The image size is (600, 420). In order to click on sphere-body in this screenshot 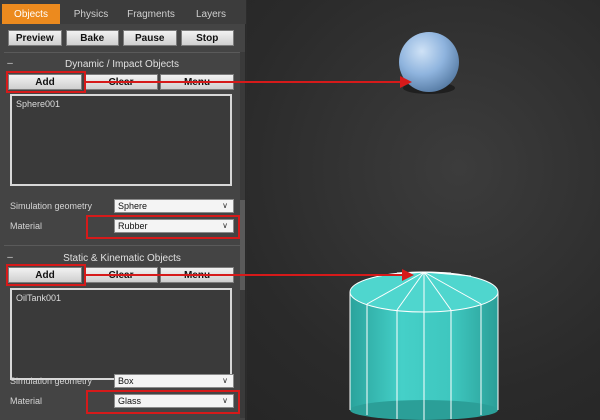, I will do `click(429, 62)`.